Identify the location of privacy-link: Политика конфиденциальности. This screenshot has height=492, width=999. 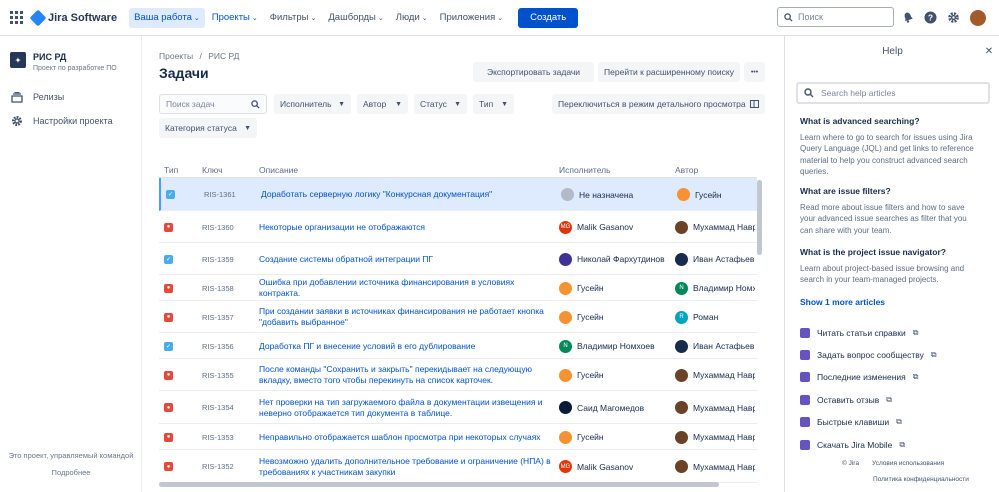
(921, 479).